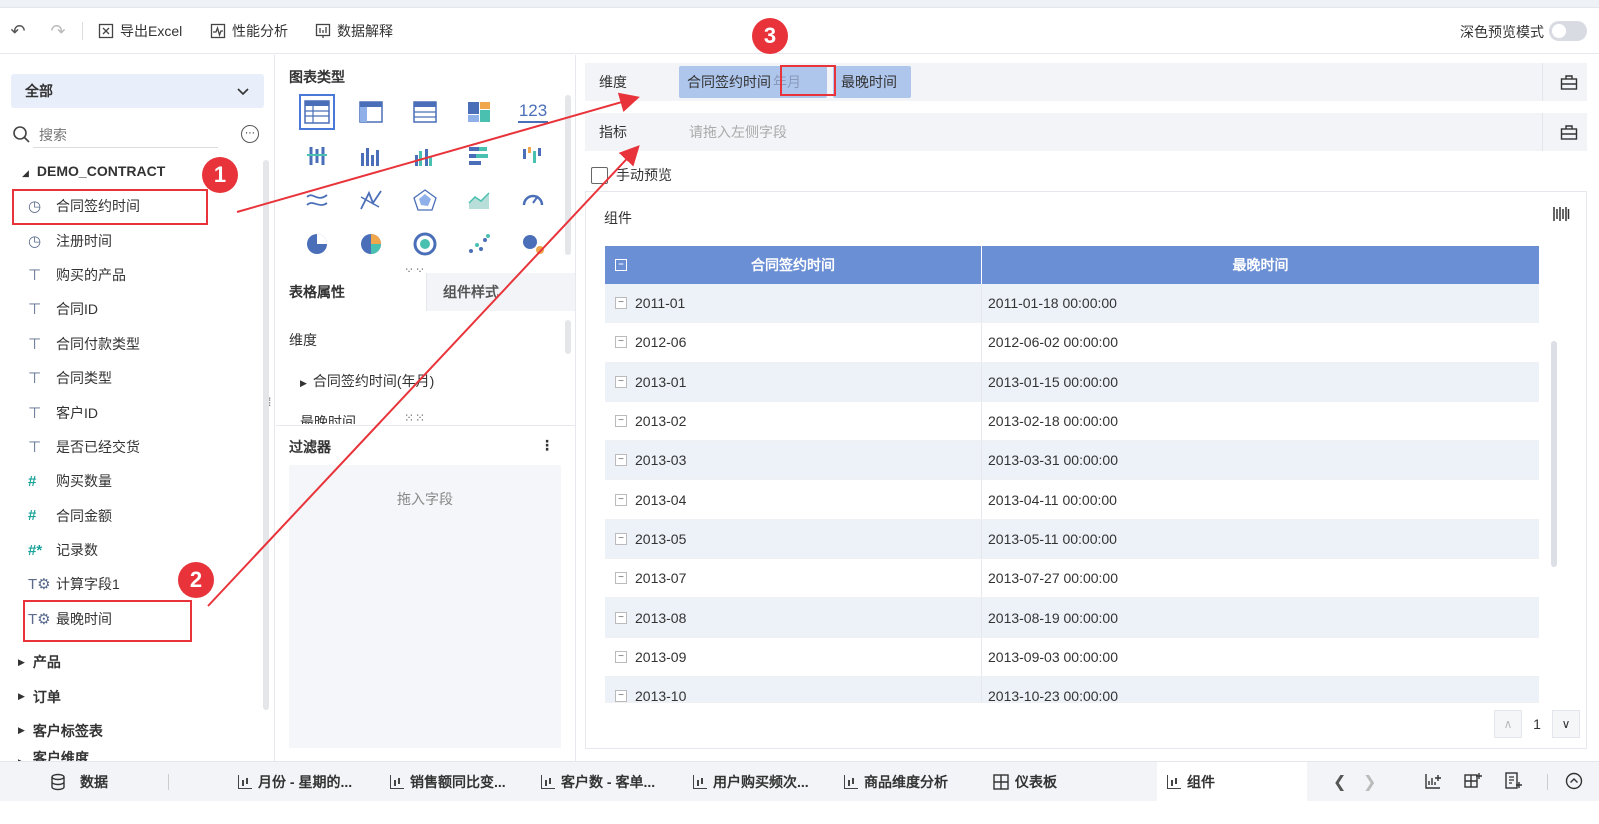 The image size is (1599, 824). What do you see at coordinates (317, 244) in the screenshot?
I see `chart-type-pie` at bounding box center [317, 244].